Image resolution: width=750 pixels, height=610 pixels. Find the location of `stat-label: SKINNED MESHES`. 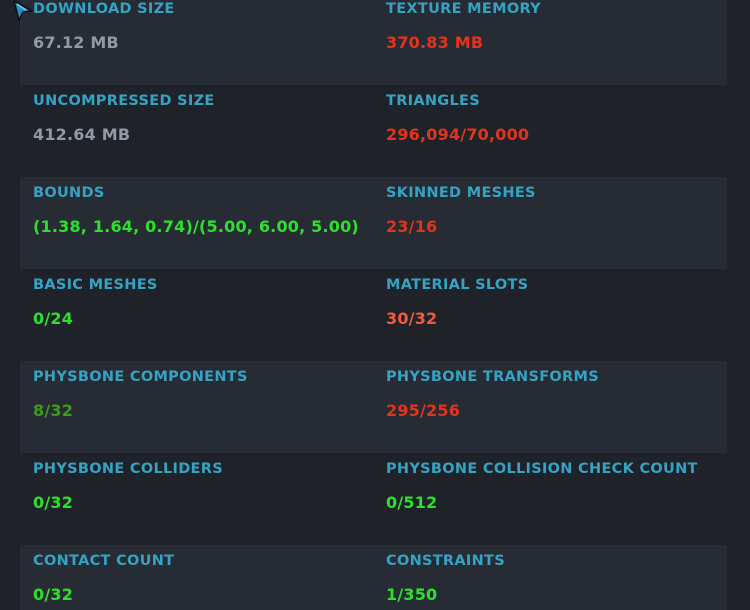

stat-label: SKINNED MESHES is located at coordinates (461, 193).